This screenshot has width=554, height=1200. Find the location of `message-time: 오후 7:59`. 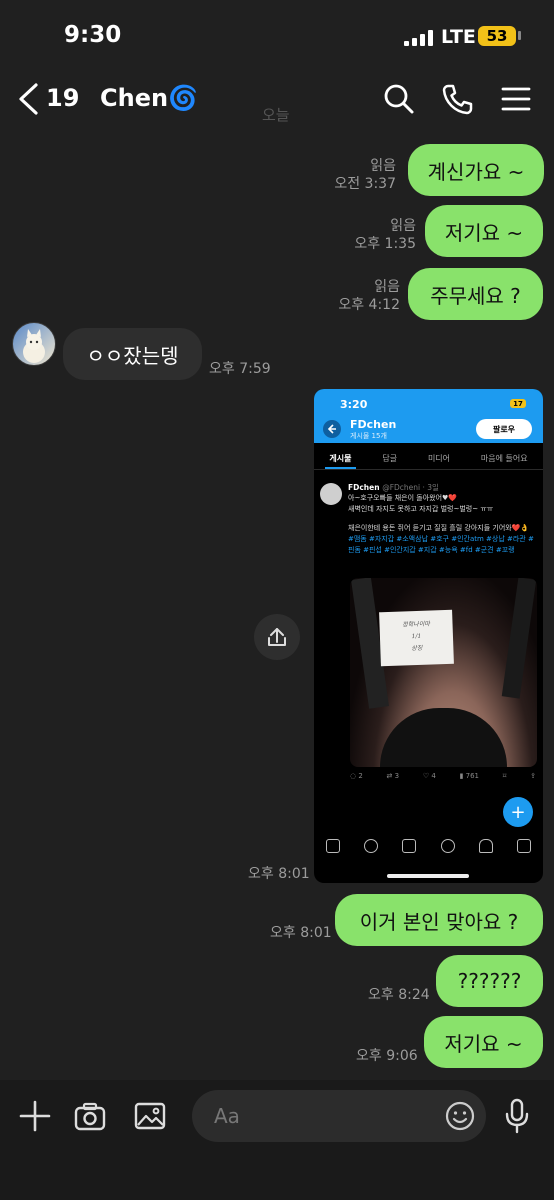

message-time: 오후 7:59 is located at coordinates (240, 369).